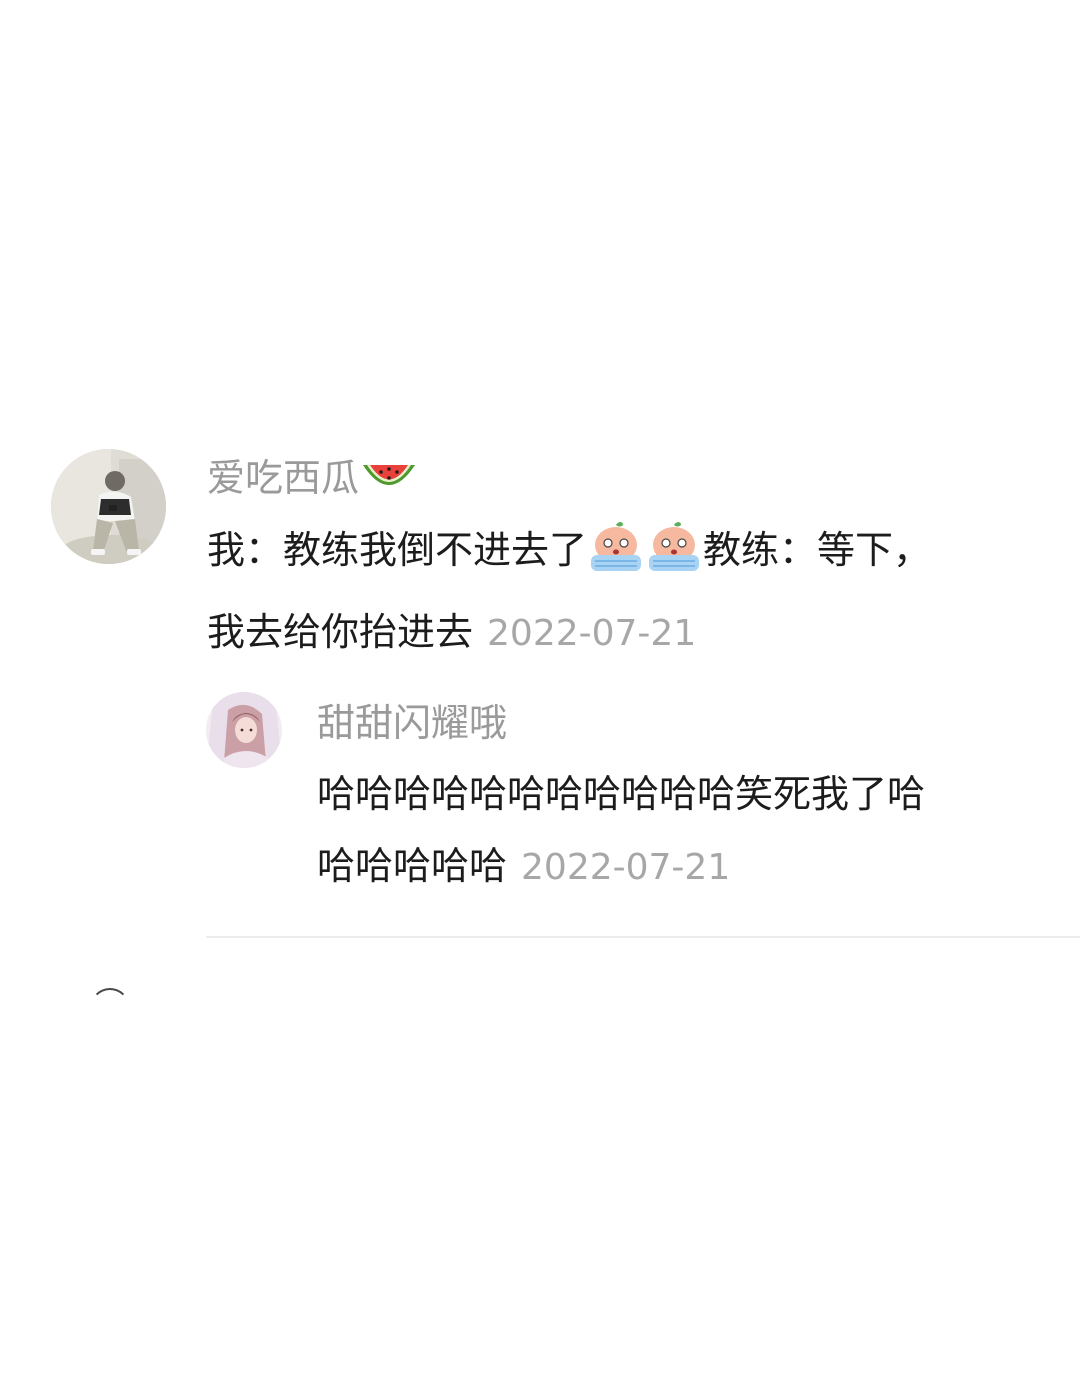 The height and width of the screenshot is (1399, 1080). I want to click on reply-line-1: 哈哈哈哈哈哈哈哈哈哈哈笑死我了哈, so click(621, 794).